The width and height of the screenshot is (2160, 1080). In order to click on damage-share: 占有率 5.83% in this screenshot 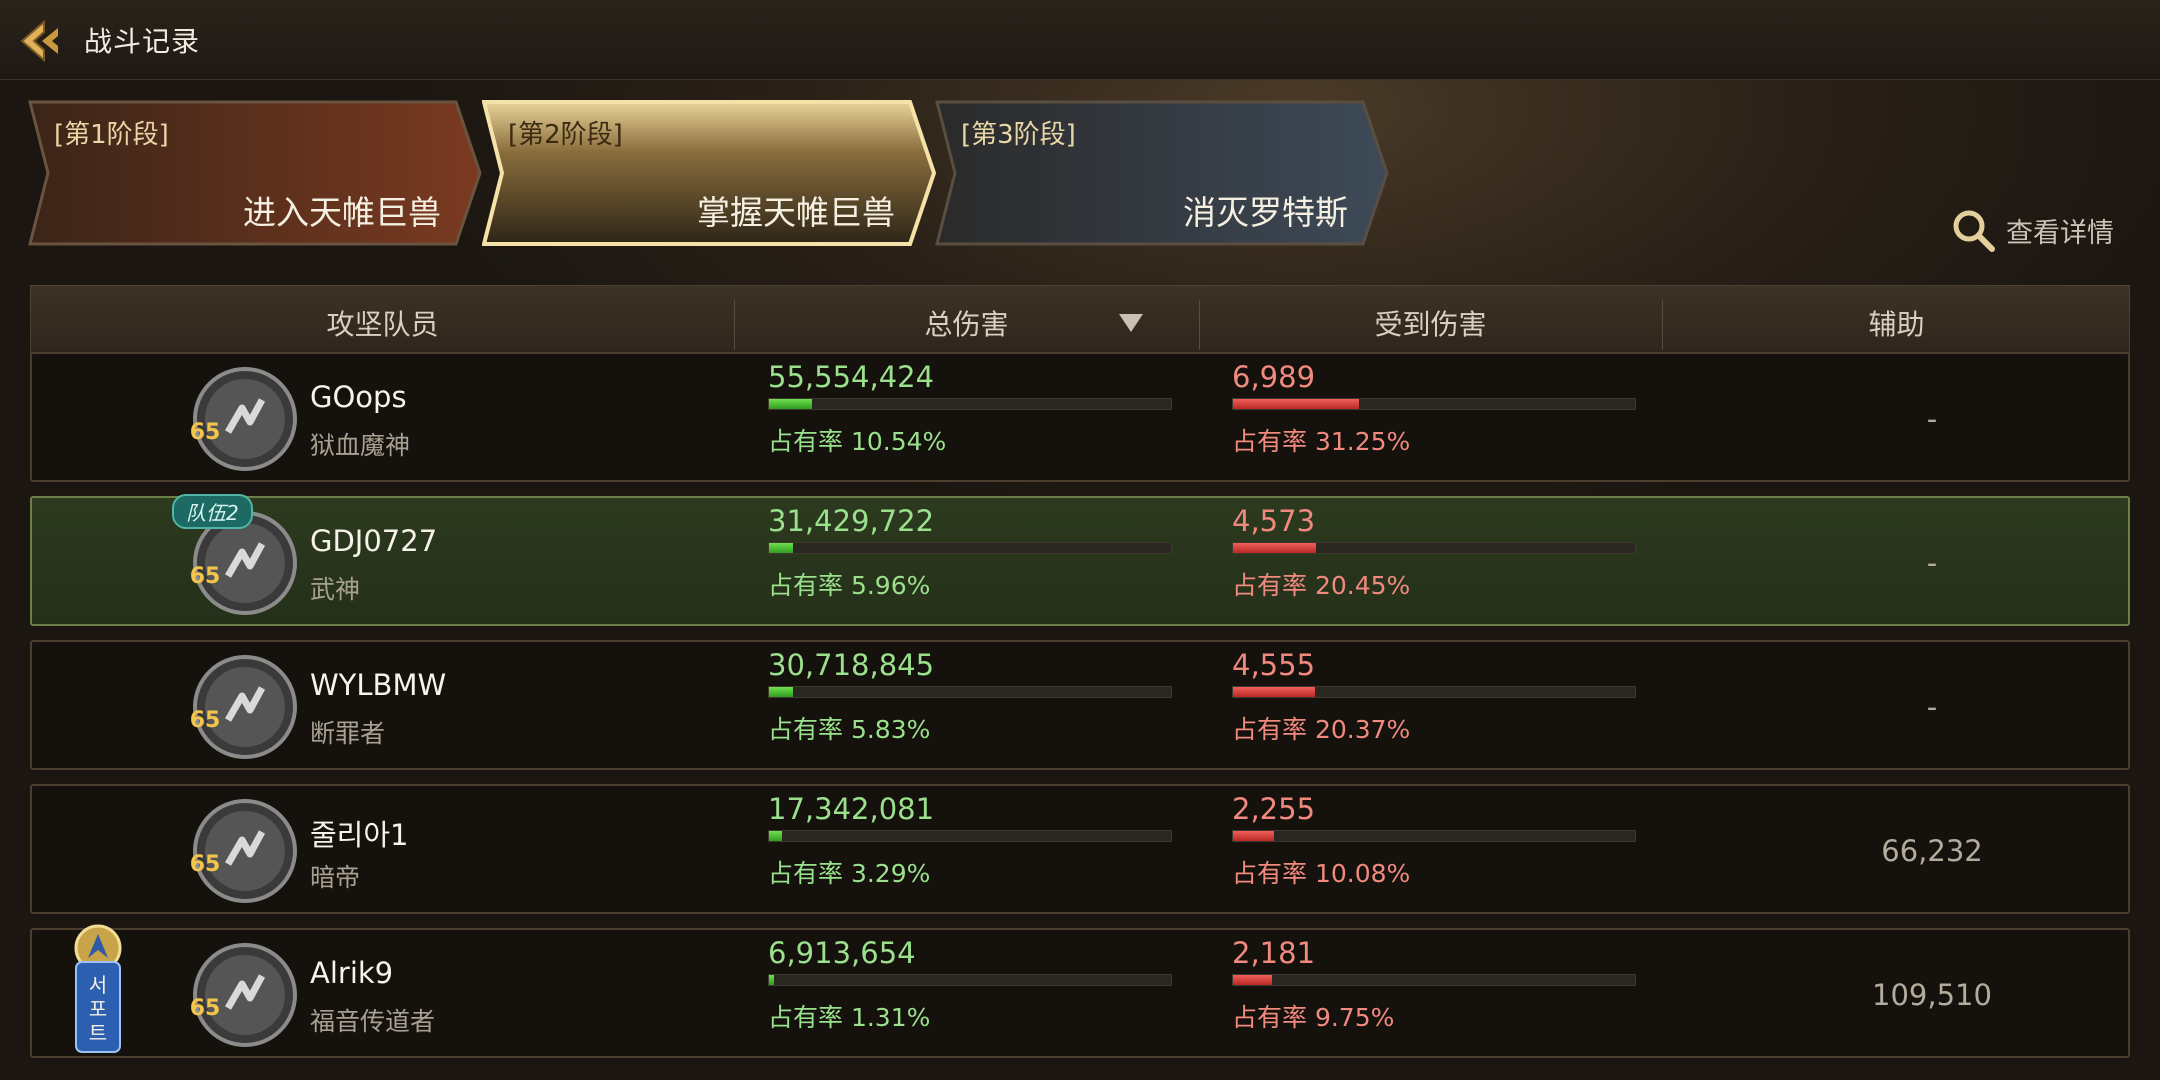, I will do `click(849, 729)`.